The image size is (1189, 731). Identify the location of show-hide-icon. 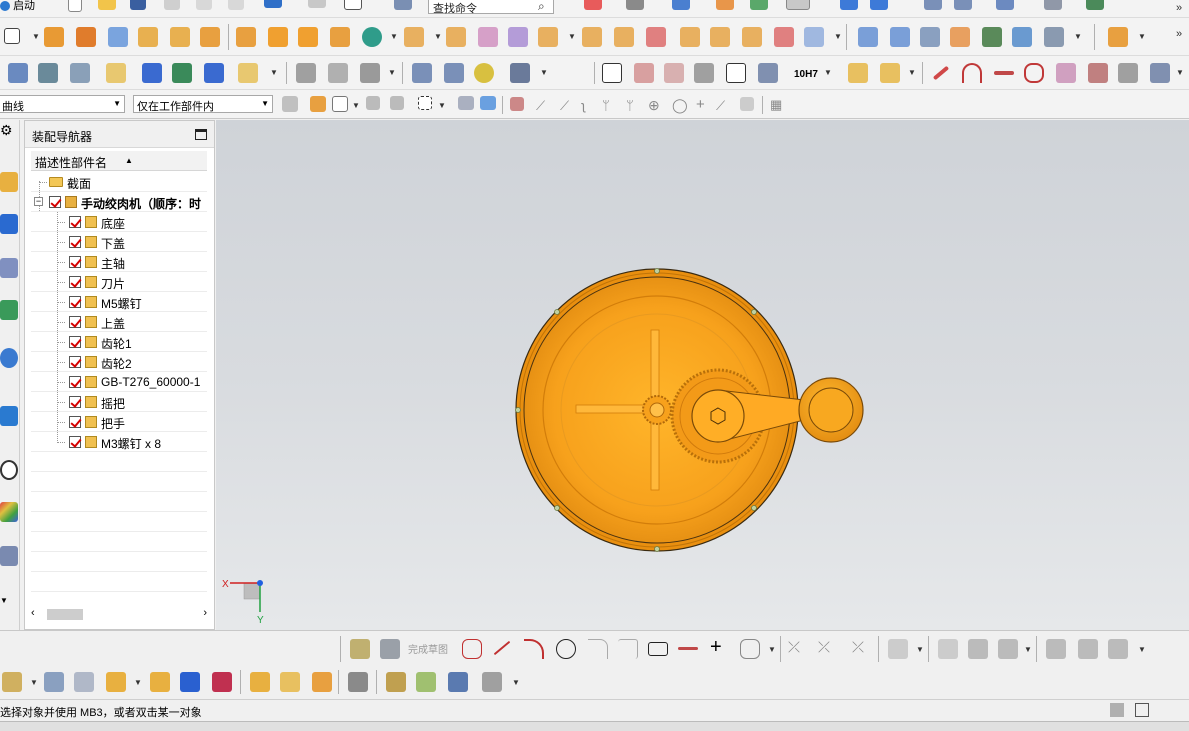
(370, 73).